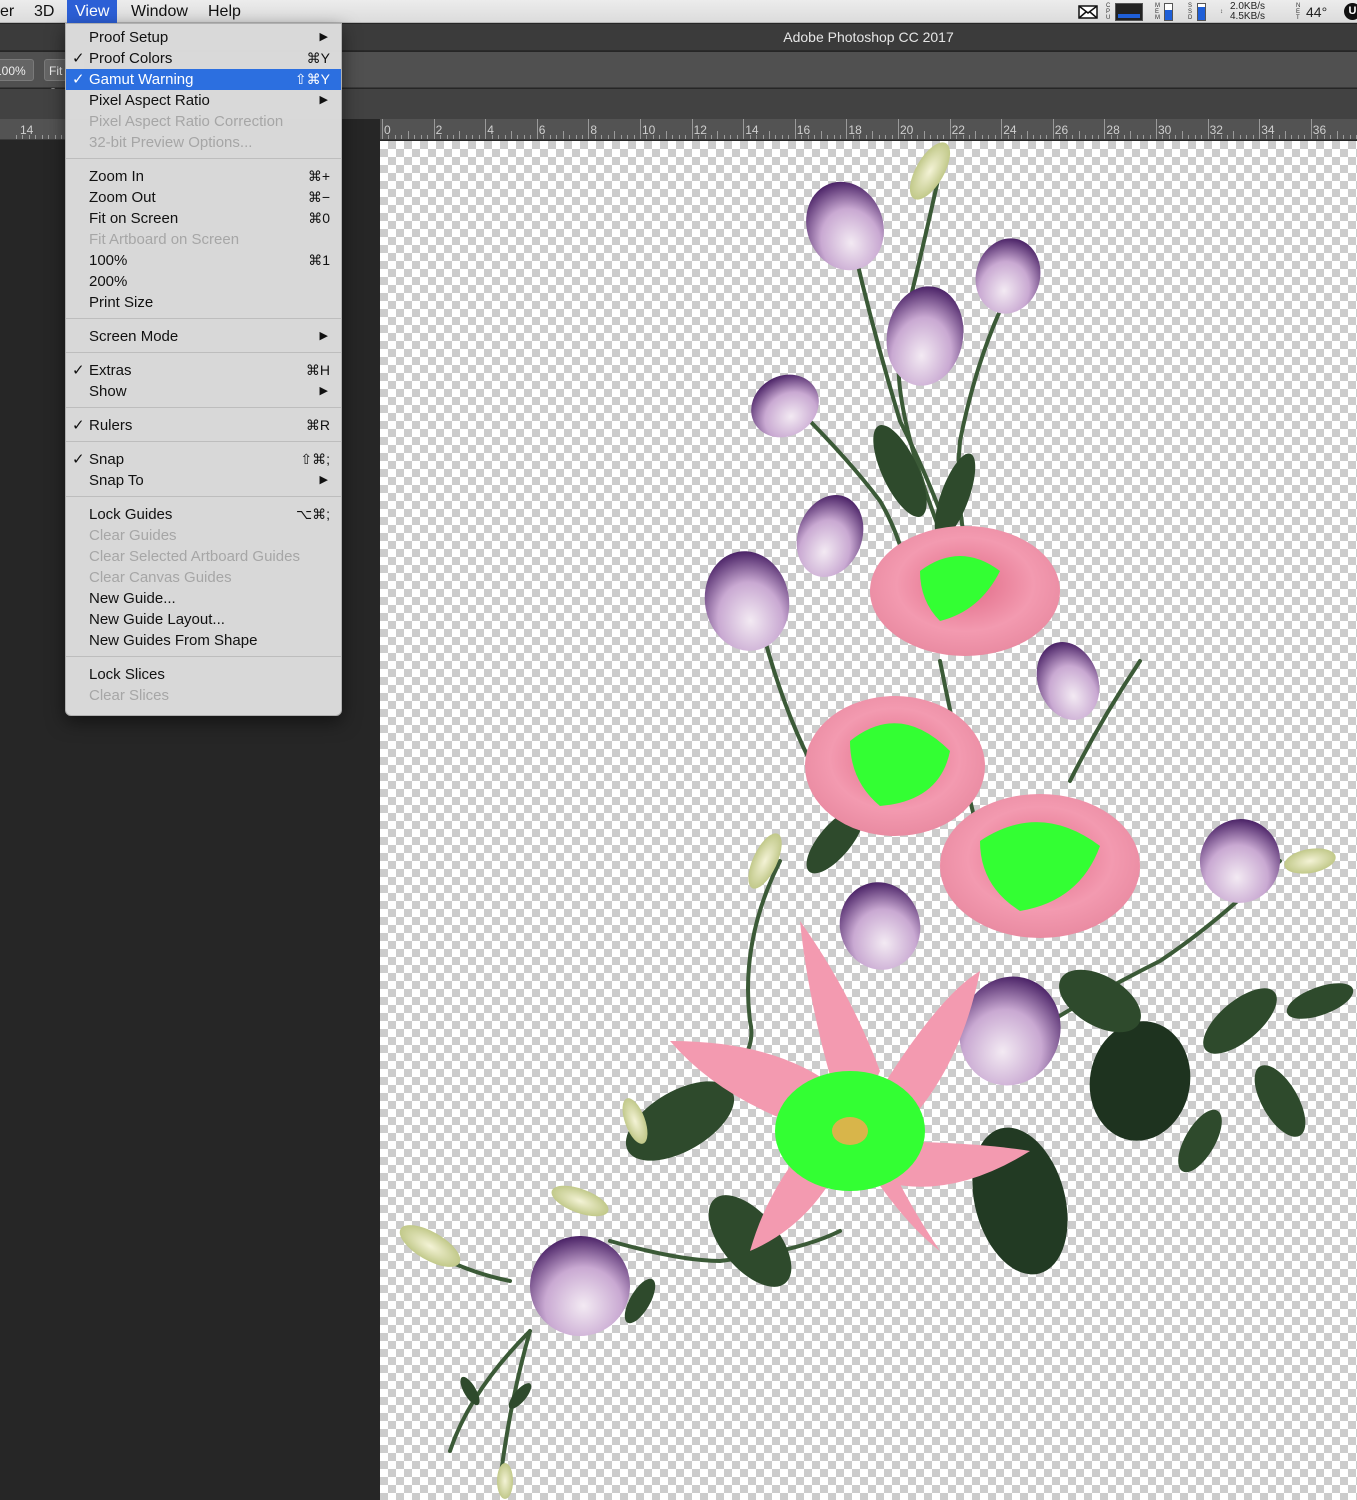 The image size is (1357, 1500). What do you see at coordinates (203, 37) in the screenshot?
I see `menu-item-proof-setup: Proof Setup ▶` at bounding box center [203, 37].